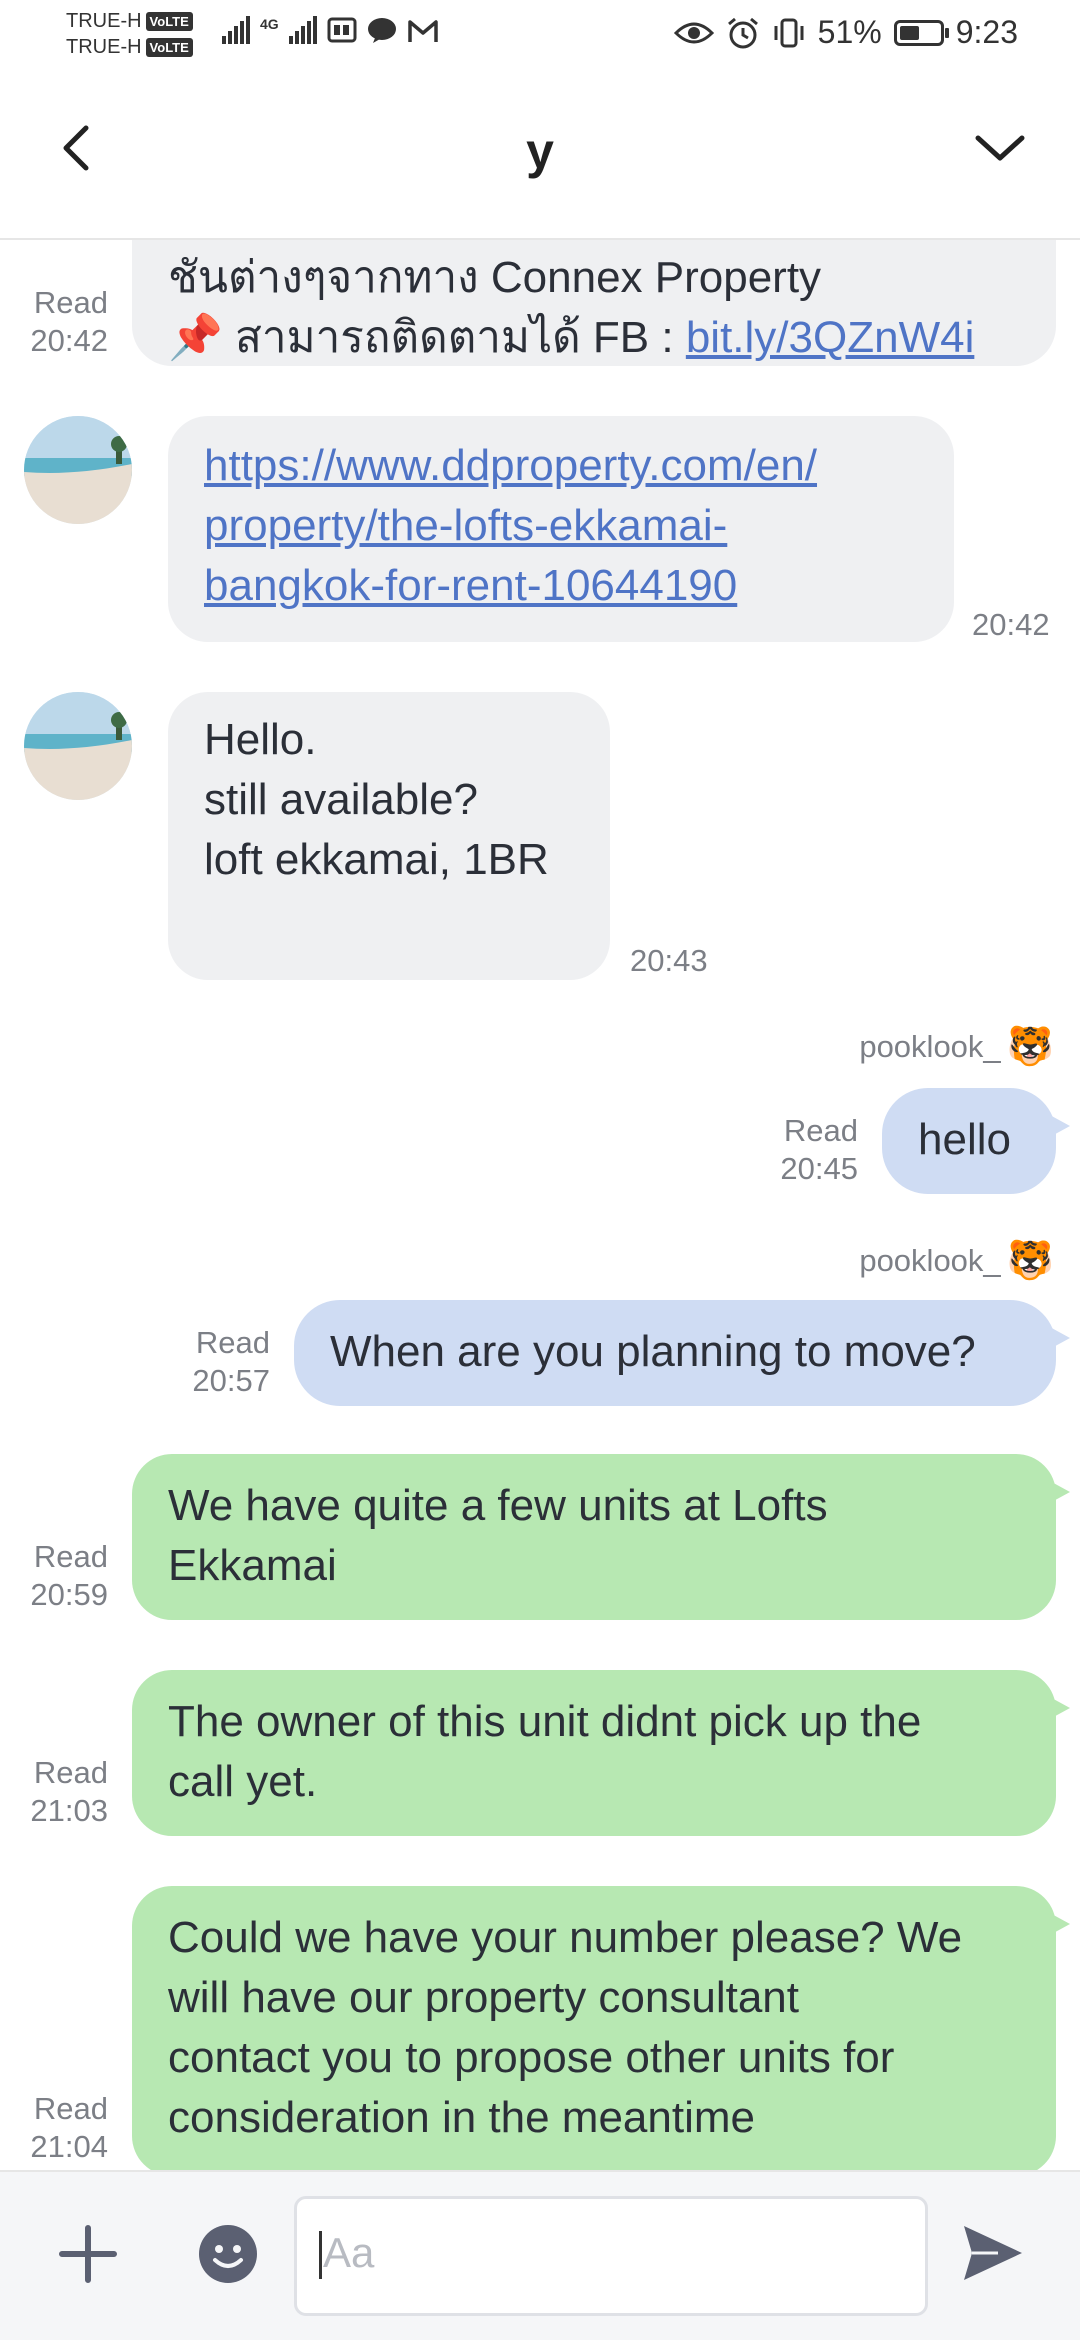 This screenshot has height=2340, width=1080. I want to click on message-text: When are you planning to move?, so click(653, 1351).